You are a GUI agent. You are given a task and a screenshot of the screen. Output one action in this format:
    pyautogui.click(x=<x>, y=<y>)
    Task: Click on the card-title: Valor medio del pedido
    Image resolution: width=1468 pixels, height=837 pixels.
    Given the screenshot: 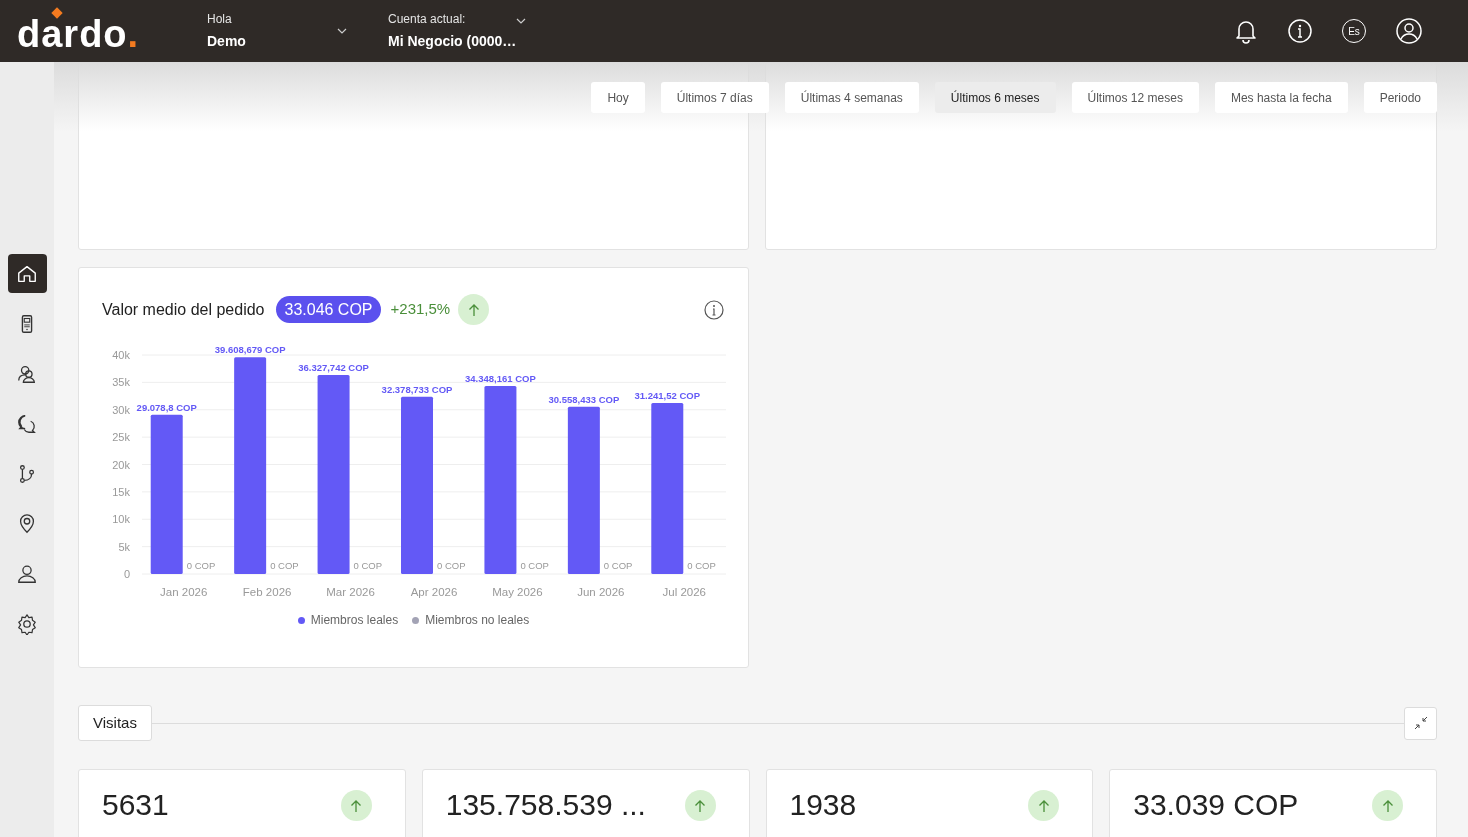 What is the action you would take?
    pyautogui.click(x=183, y=309)
    